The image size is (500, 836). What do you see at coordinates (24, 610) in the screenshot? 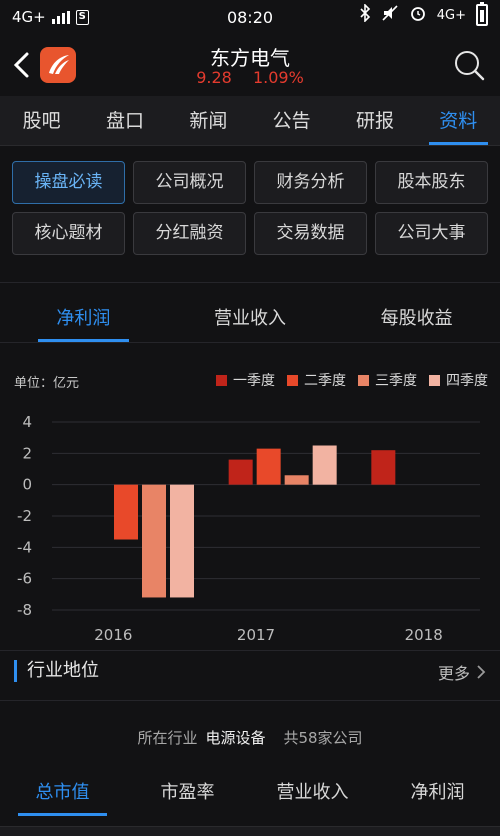
I see `y-tick-label: -8` at bounding box center [24, 610].